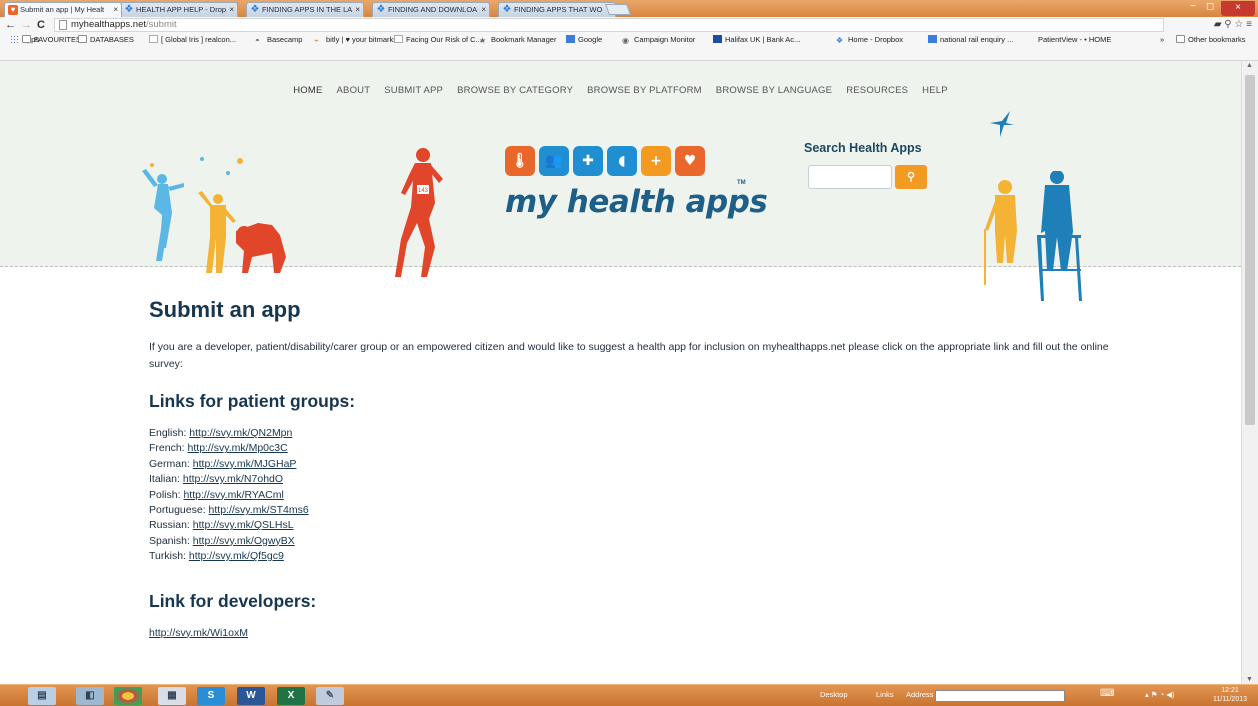 The image size is (1258, 706). Describe the element at coordinates (834, 694) in the screenshot. I see `desktop-toolbar-label: Desktop` at that location.